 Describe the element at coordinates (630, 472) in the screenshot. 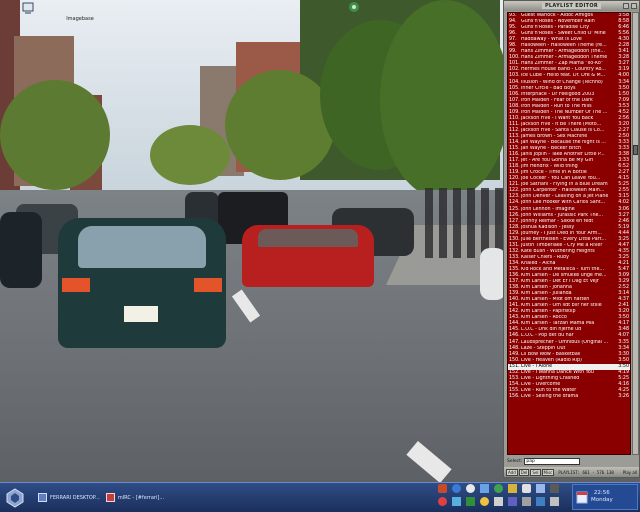

I see `play-mode-label: Play all` at that location.